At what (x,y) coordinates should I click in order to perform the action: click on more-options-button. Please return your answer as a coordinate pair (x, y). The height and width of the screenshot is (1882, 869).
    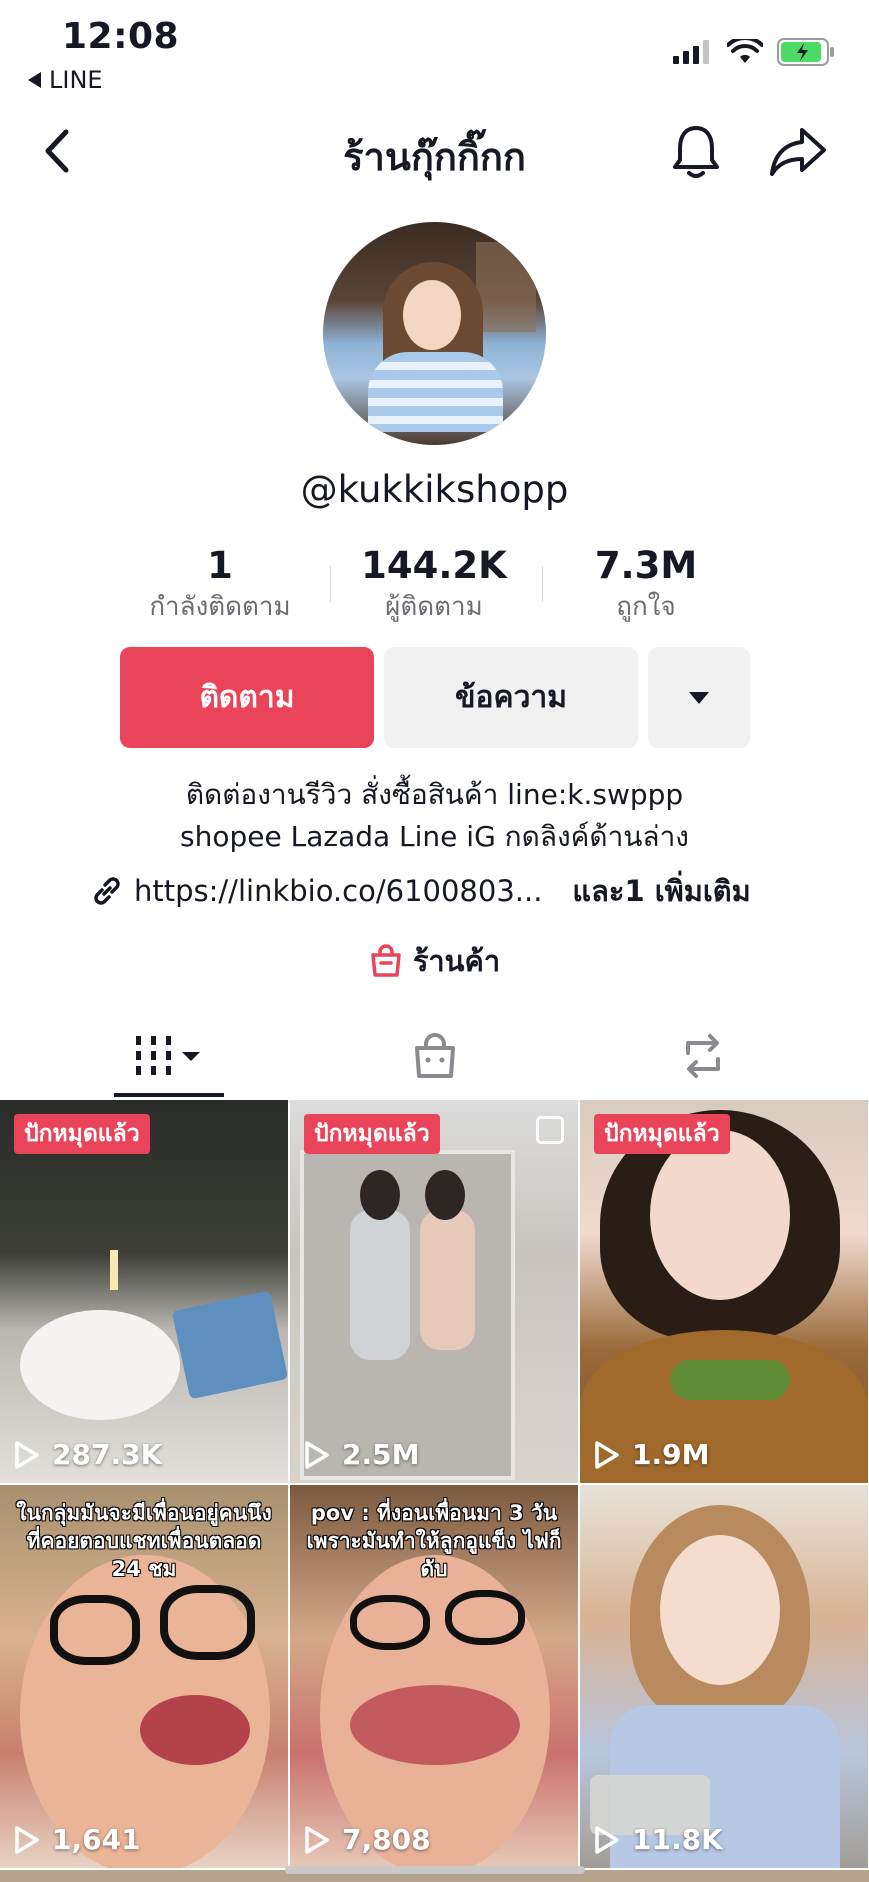
    Looking at the image, I should click on (699, 697).